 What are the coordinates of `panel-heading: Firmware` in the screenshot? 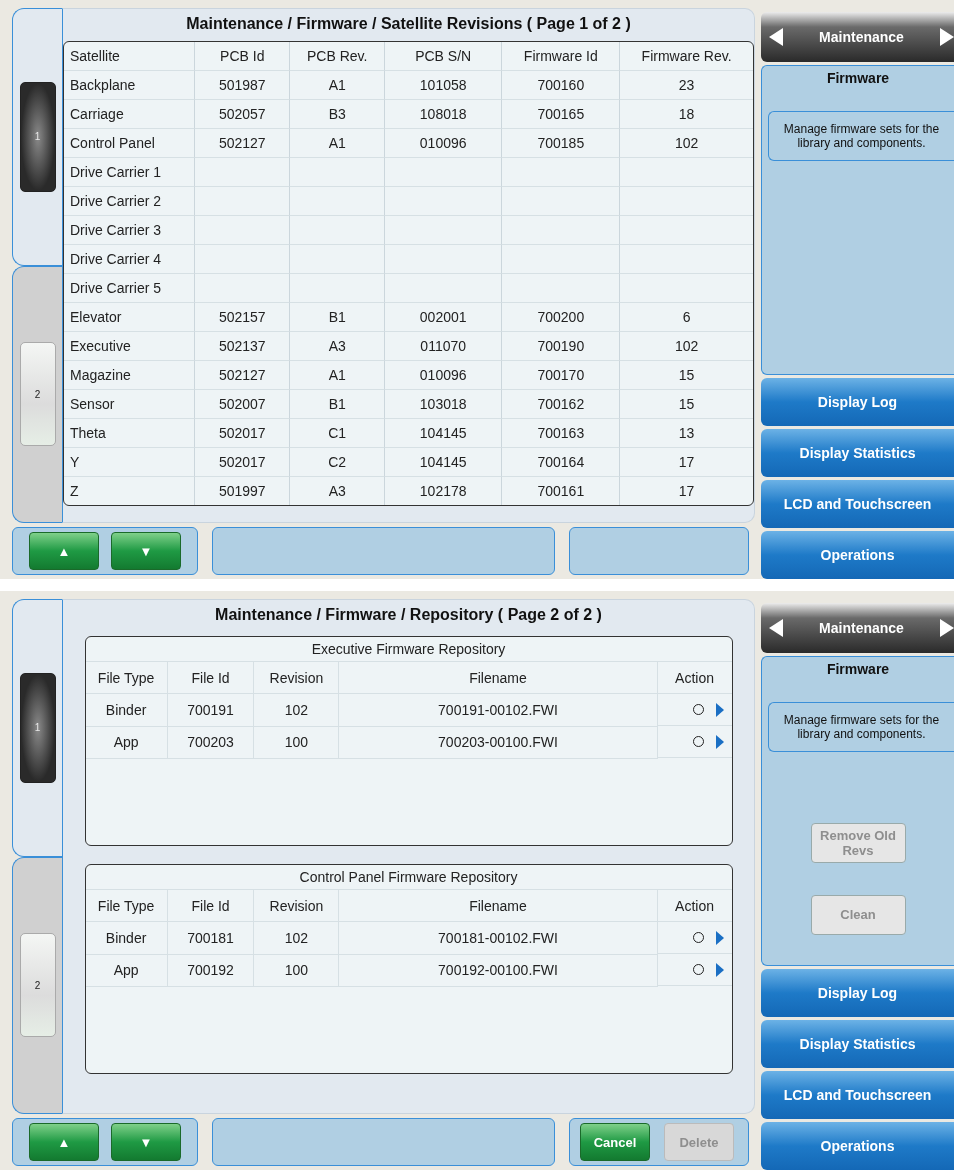 It's located at (858, 669).